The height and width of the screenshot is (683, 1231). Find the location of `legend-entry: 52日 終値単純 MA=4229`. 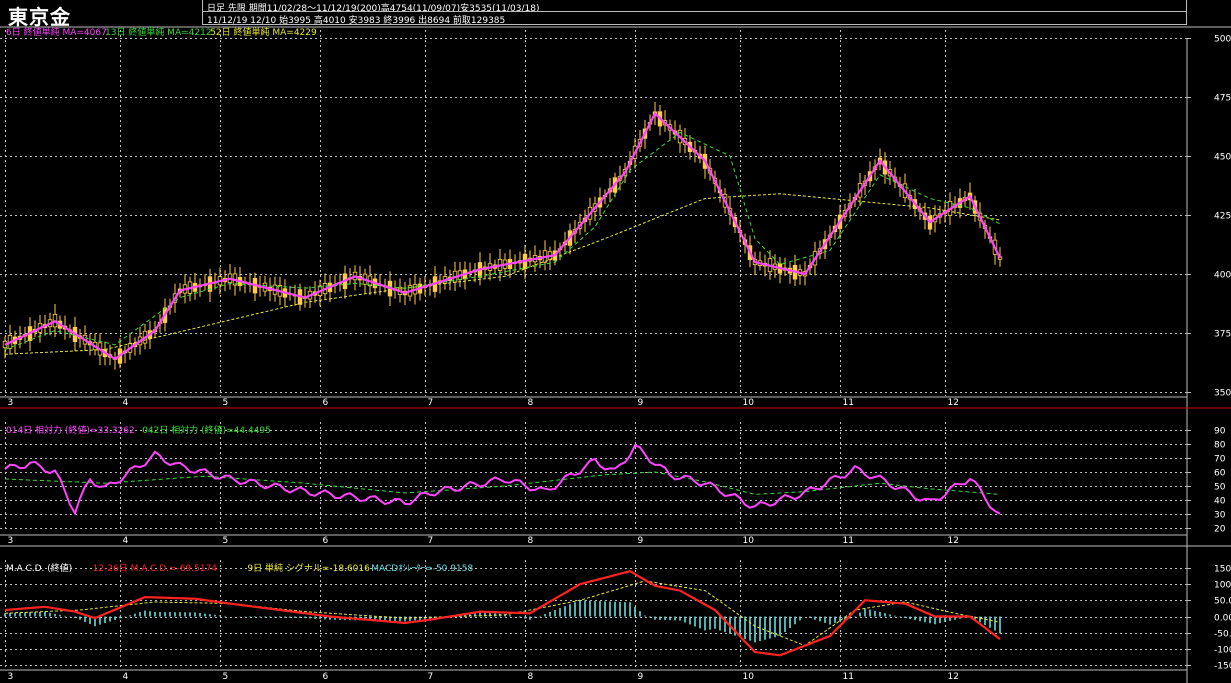

legend-entry: 52日 終値単純 MA=4229 is located at coordinates (263, 32).